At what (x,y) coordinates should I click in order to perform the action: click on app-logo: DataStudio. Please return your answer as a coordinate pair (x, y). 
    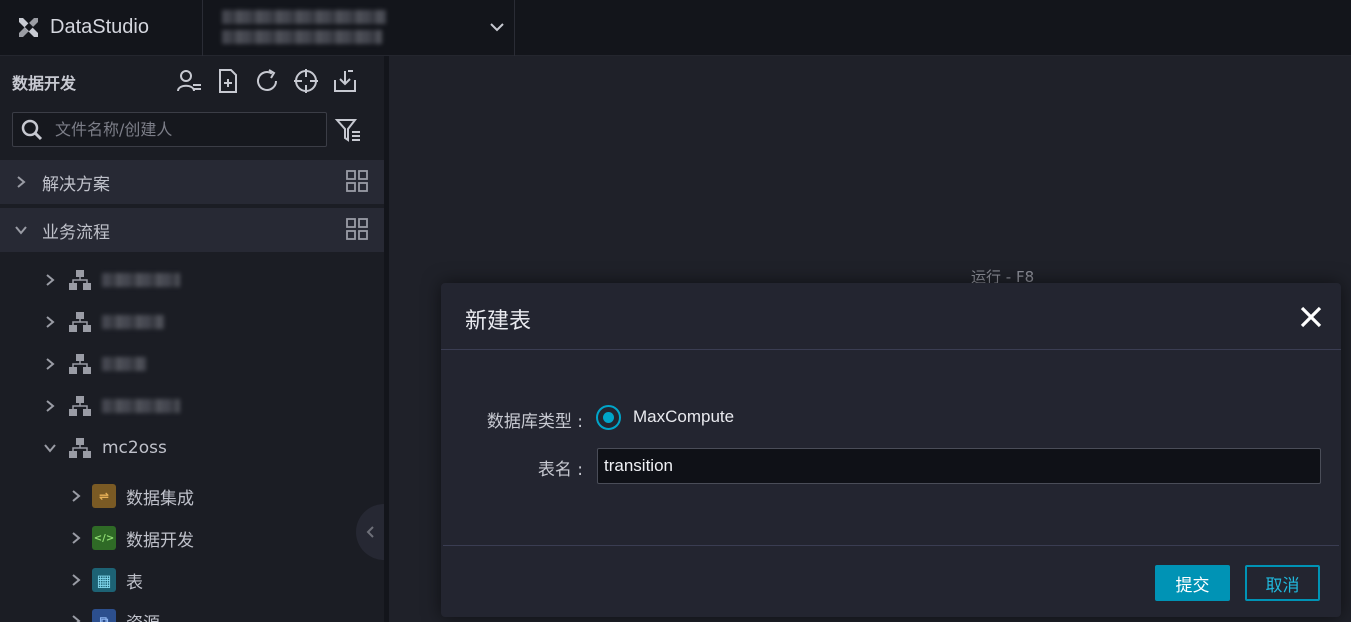
    Looking at the image, I should click on (82, 27).